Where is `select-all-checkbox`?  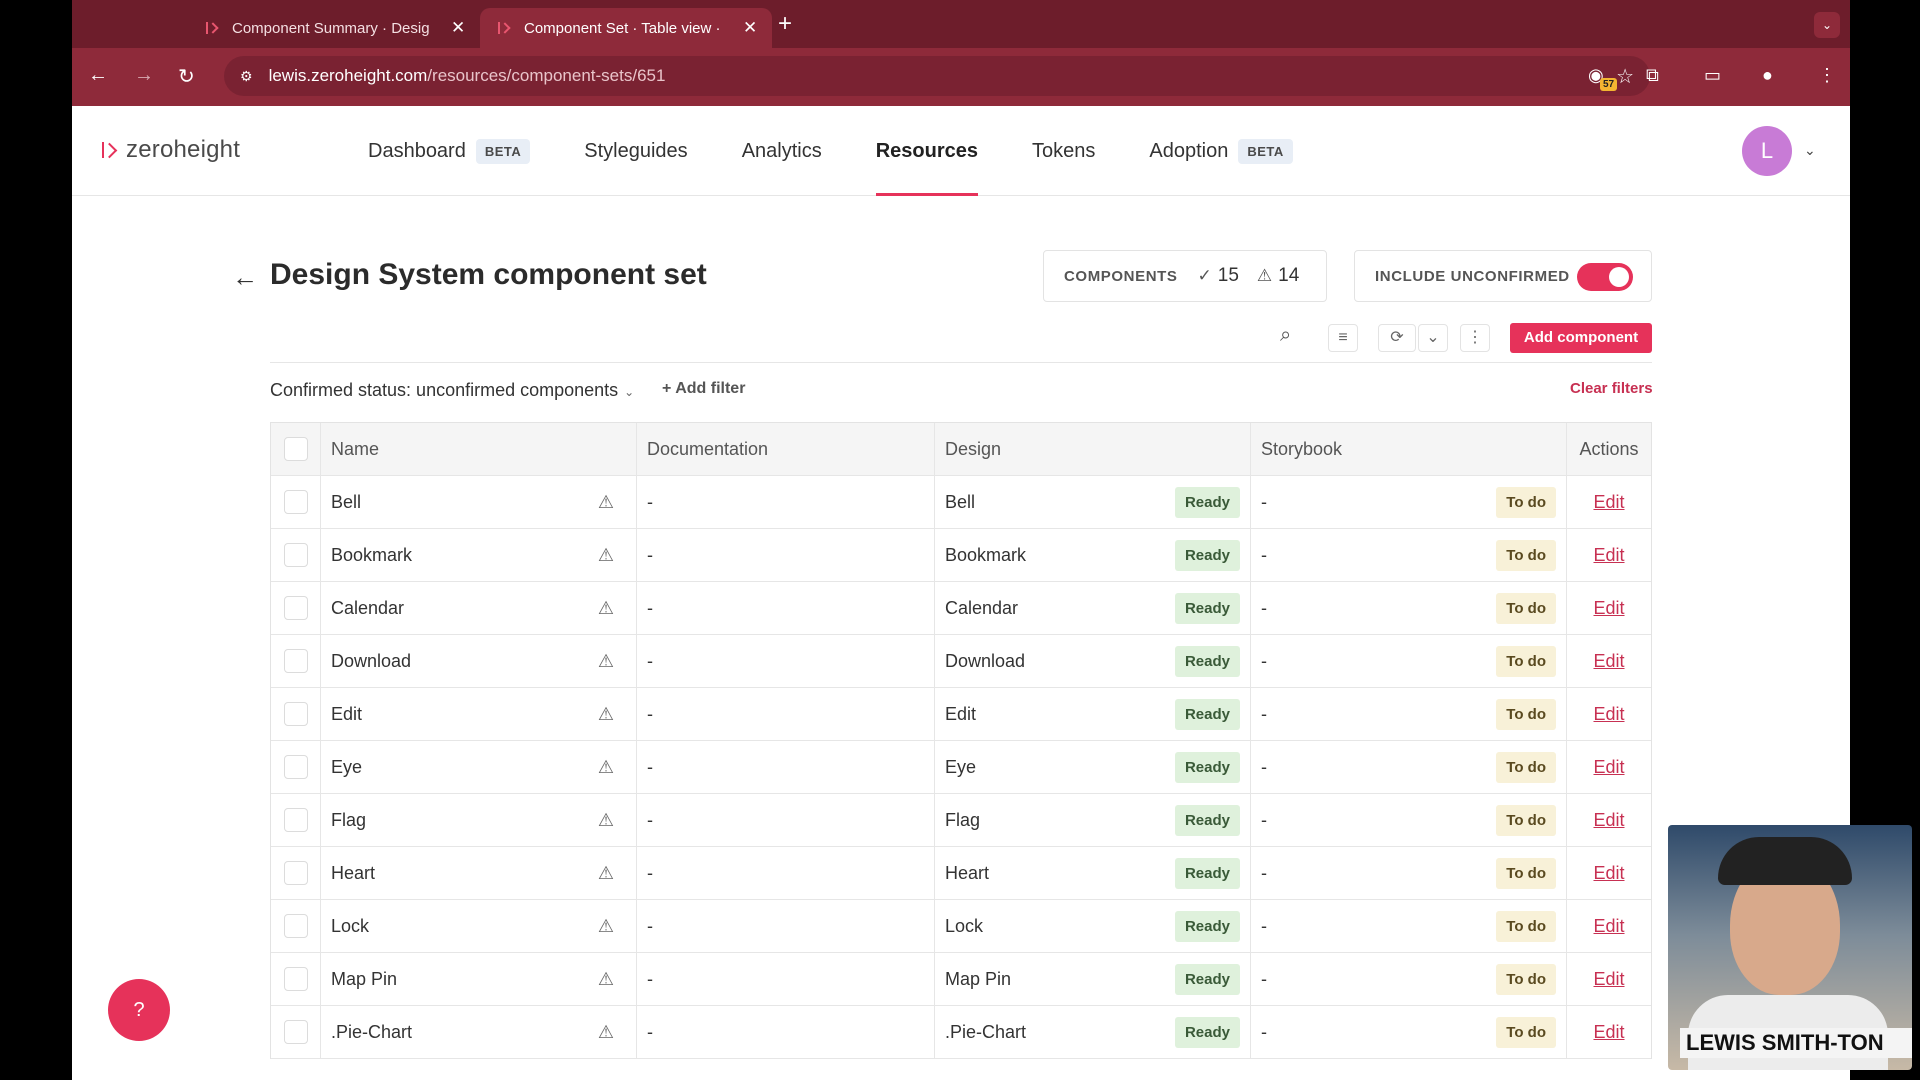 select-all-checkbox is located at coordinates (295, 449).